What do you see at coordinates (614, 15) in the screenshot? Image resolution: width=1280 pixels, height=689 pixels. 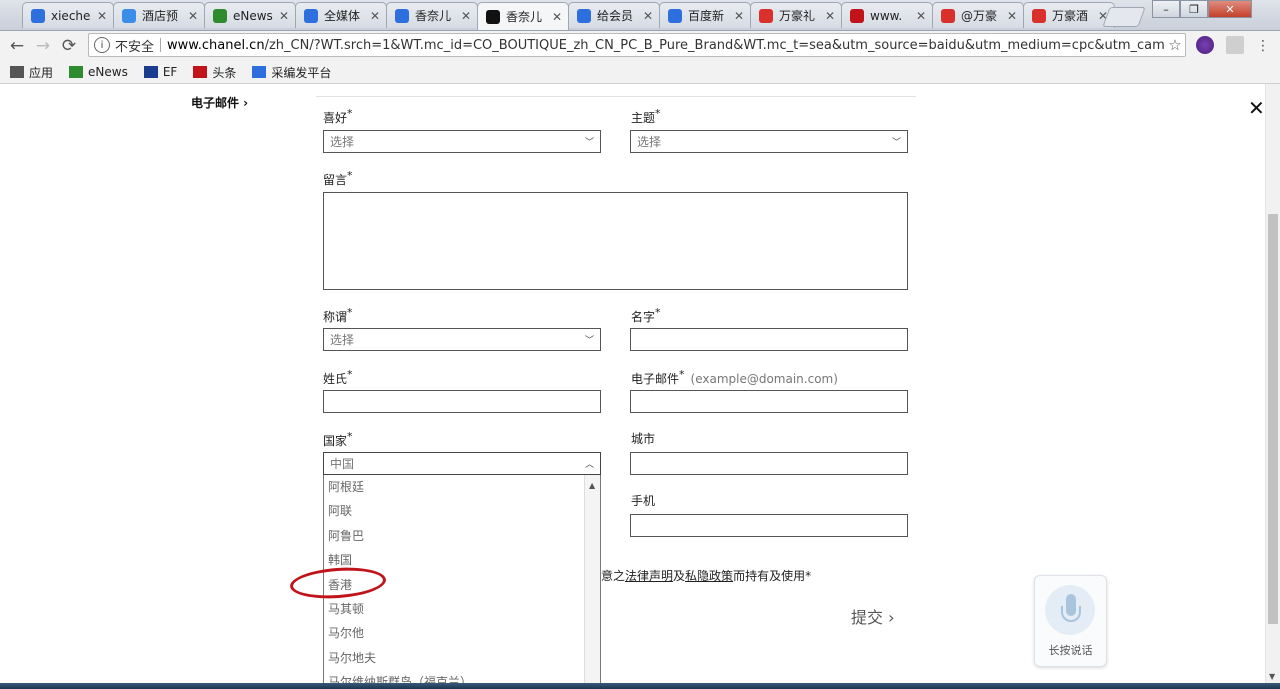 I see `tab-6: 给会员 ✕` at bounding box center [614, 15].